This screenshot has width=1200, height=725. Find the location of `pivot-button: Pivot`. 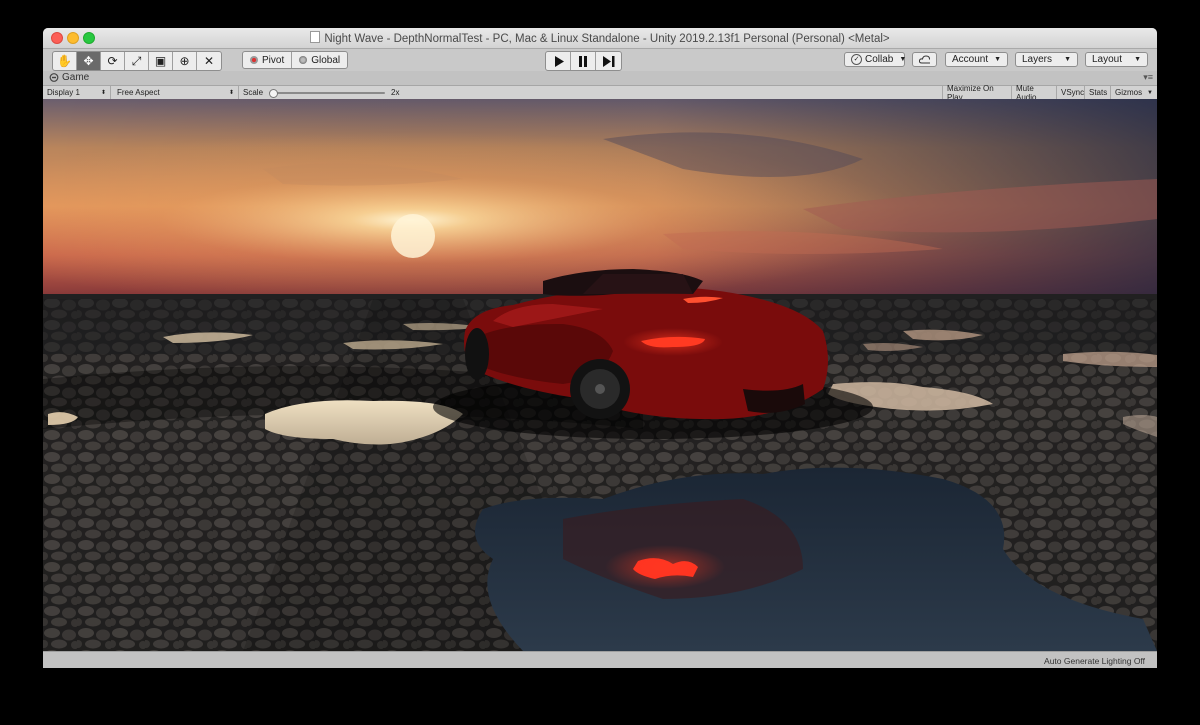

pivot-button: Pivot is located at coordinates (268, 60).